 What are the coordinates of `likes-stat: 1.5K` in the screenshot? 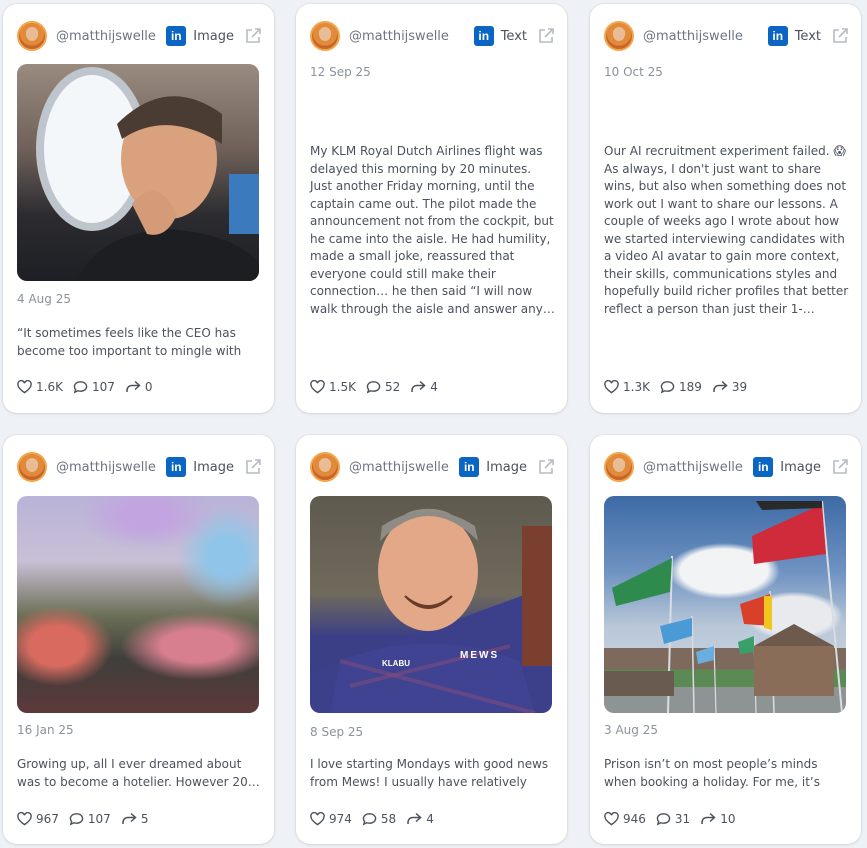 It's located at (333, 387).